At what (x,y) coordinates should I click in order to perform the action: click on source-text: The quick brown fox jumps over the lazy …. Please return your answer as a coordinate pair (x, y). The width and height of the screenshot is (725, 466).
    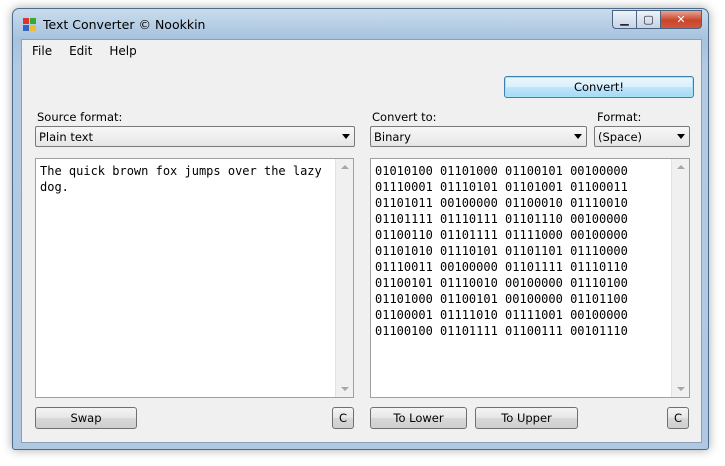
    Looking at the image, I should click on (184, 179).